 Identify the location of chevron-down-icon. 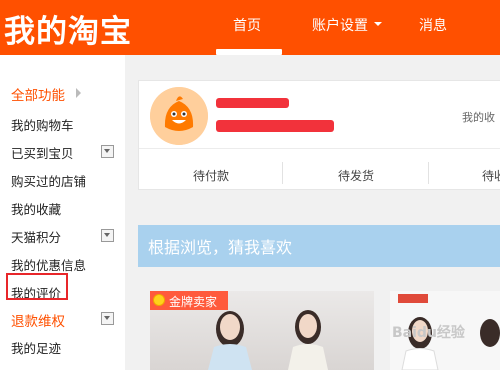
(378, 24).